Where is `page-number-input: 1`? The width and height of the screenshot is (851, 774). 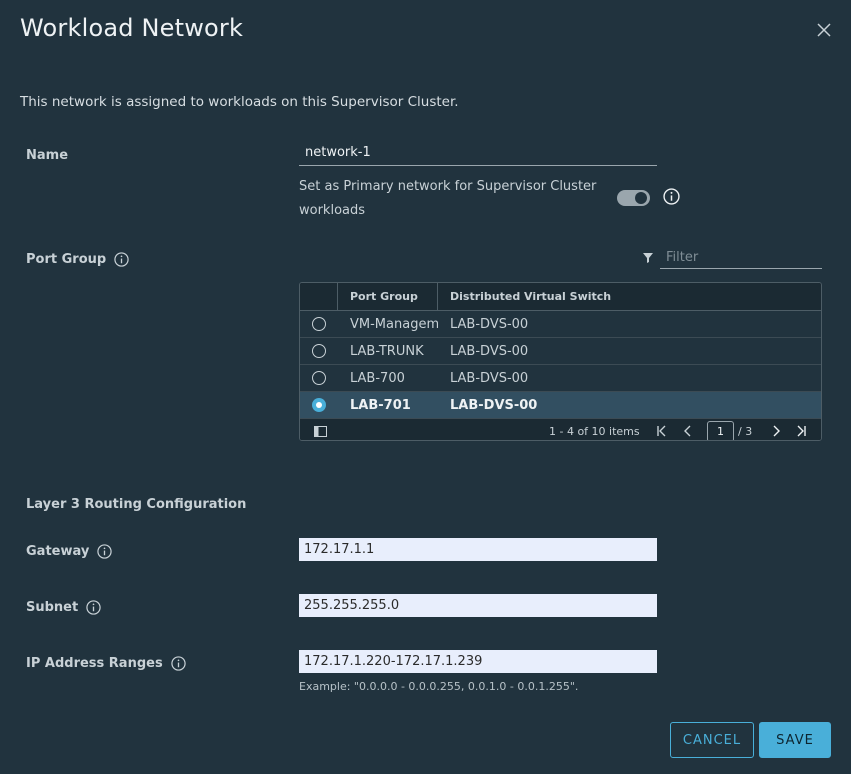 page-number-input: 1 is located at coordinates (720, 430).